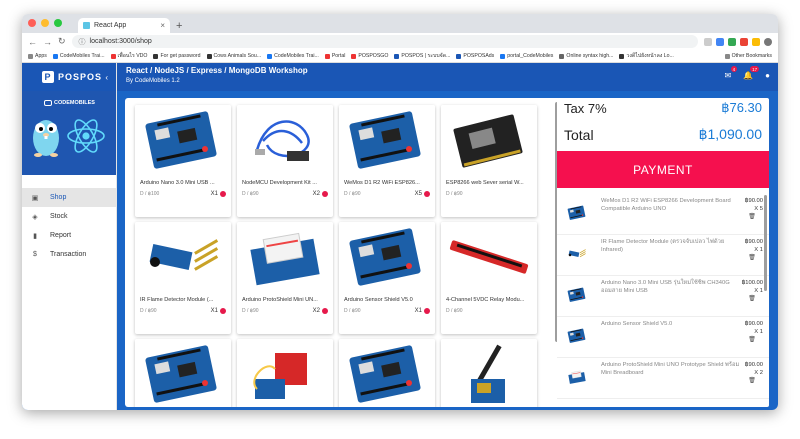  What do you see at coordinates (107, 77) in the screenshot?
I see `chevron-left-icon: ‹` at bounding box center [107, 77].